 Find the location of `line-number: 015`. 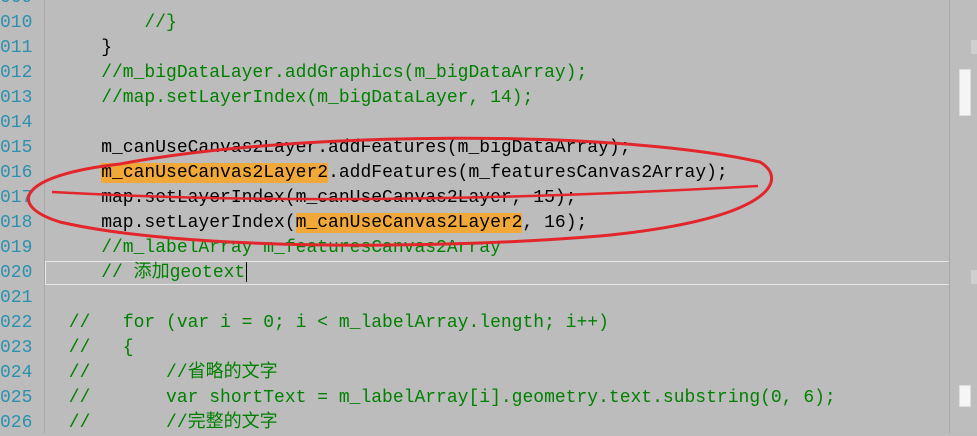

line-number: 015 is located at coordinates (16, 148).